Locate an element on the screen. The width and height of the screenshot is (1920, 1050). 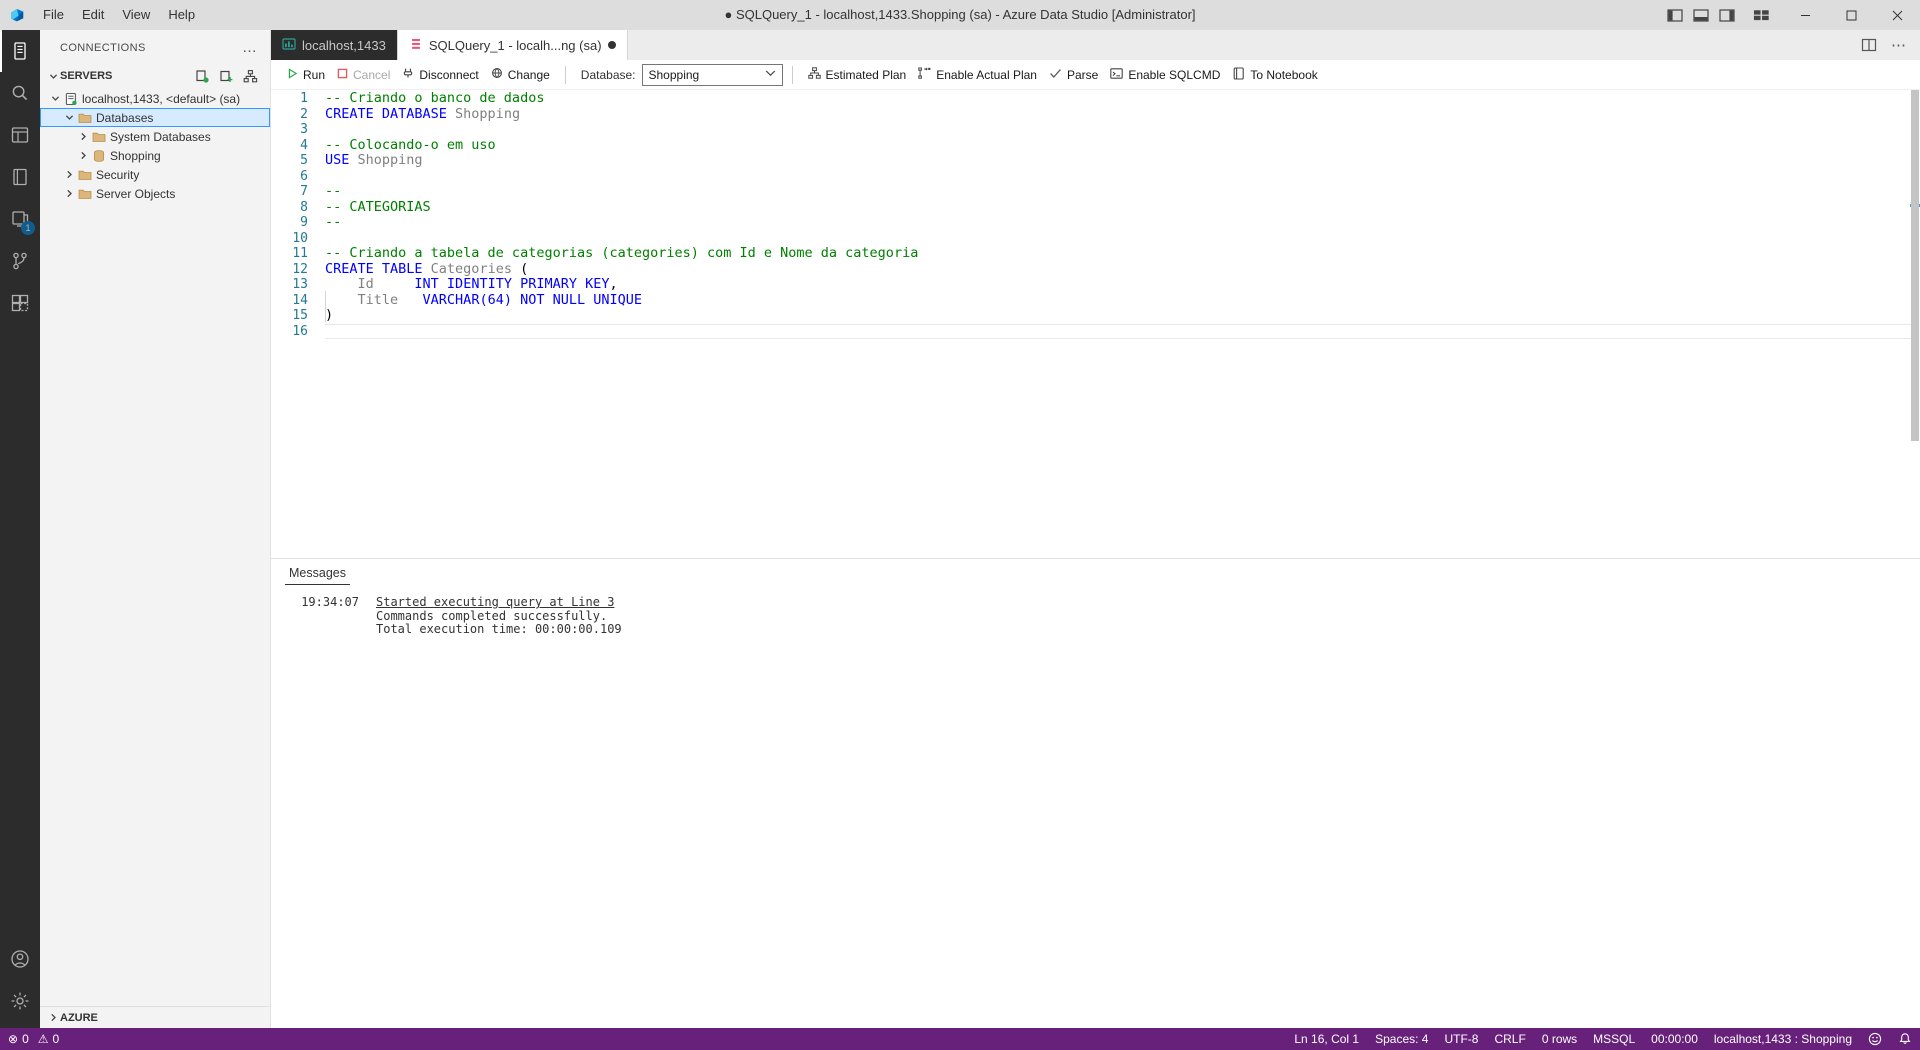
tree-item-label: Databases is located at coordinates (125, 117).